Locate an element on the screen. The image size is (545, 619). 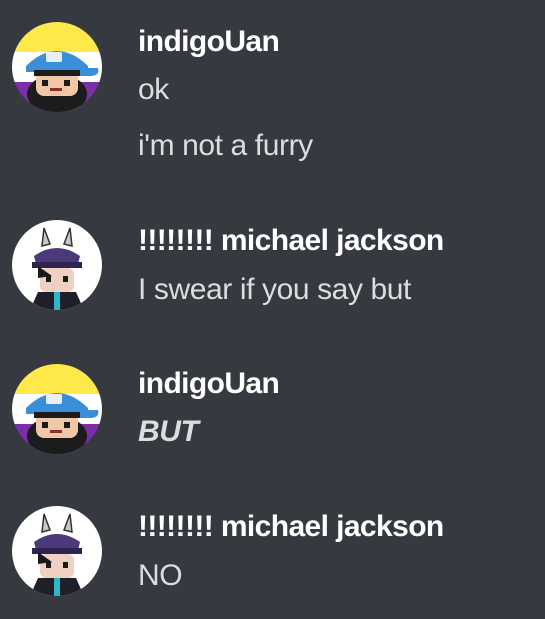
message-text: I swear if you say but is located at coordinates (274, 289).